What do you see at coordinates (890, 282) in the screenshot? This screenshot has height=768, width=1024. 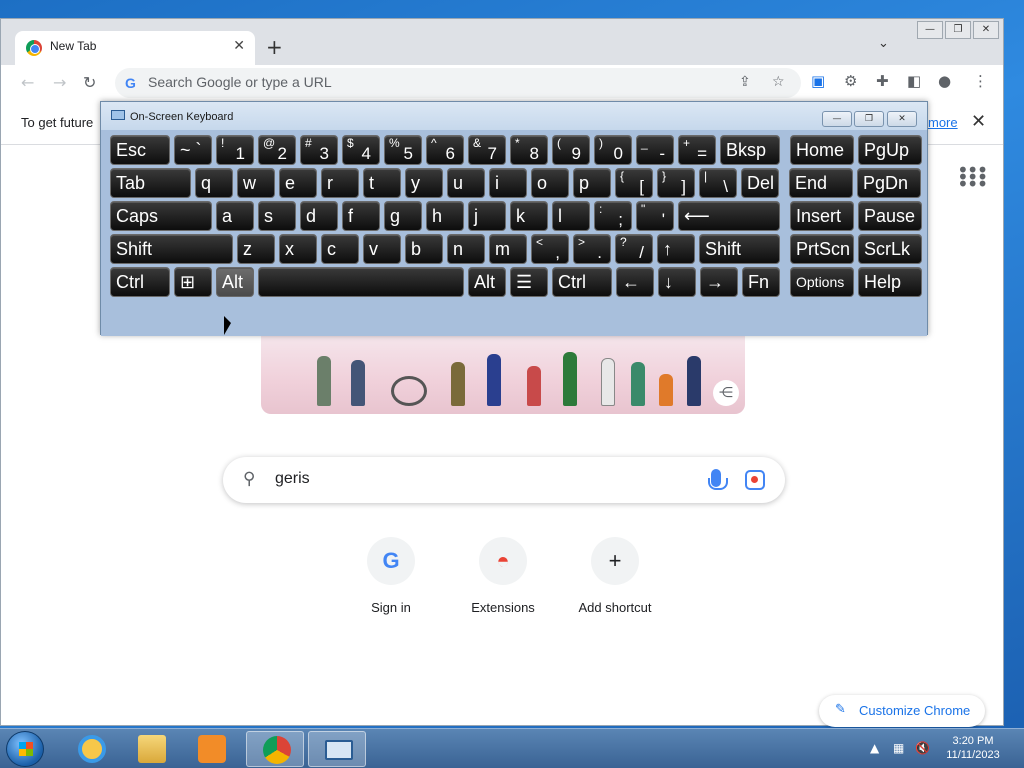 I see `osk-key: Help` at bounding box center [890, 282].